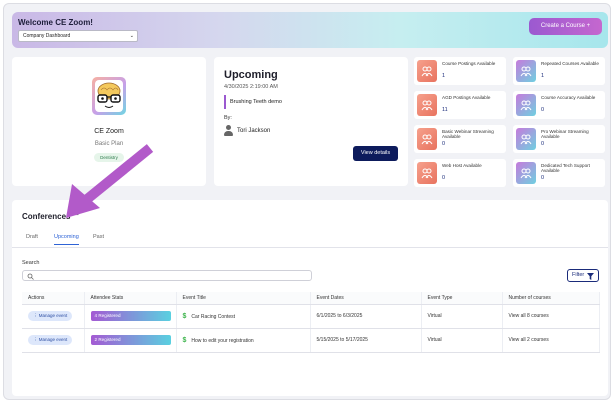  What do you see at coordinates (110, 181) in the screenshot?
I see `annotation-arrow-icon` at bounding box center [110, 181].